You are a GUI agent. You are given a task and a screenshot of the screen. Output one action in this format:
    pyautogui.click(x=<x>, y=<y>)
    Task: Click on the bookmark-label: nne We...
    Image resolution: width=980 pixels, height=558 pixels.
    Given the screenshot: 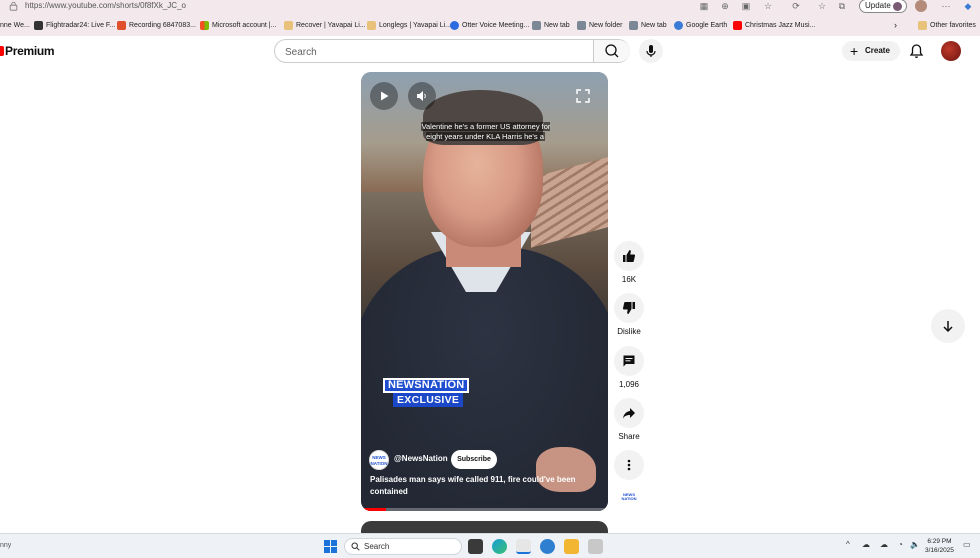 What is the action you would take?
    pyautogui.click(x=15, y=25)
    